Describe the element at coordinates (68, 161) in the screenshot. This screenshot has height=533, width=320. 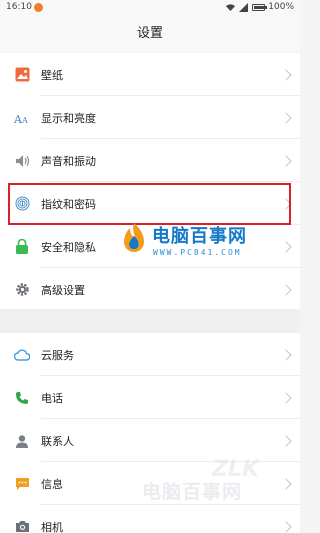
I see `settings-item-label: 声音和振动` at that location.